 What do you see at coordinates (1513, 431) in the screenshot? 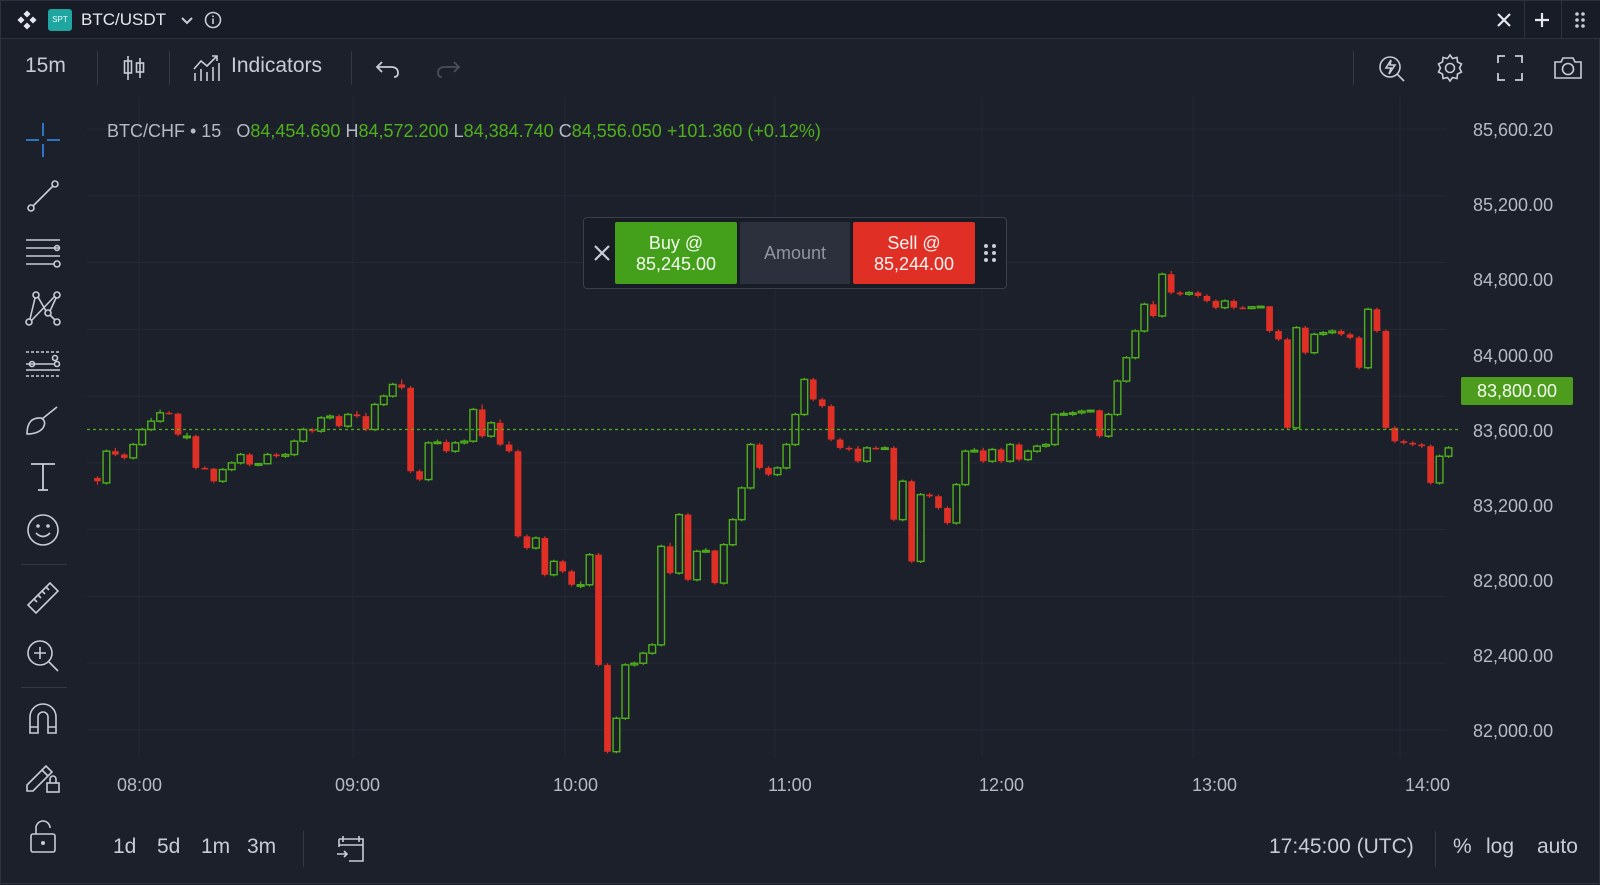
I see `price-tick: 83,600.00` at bounding box center [1513, 431].